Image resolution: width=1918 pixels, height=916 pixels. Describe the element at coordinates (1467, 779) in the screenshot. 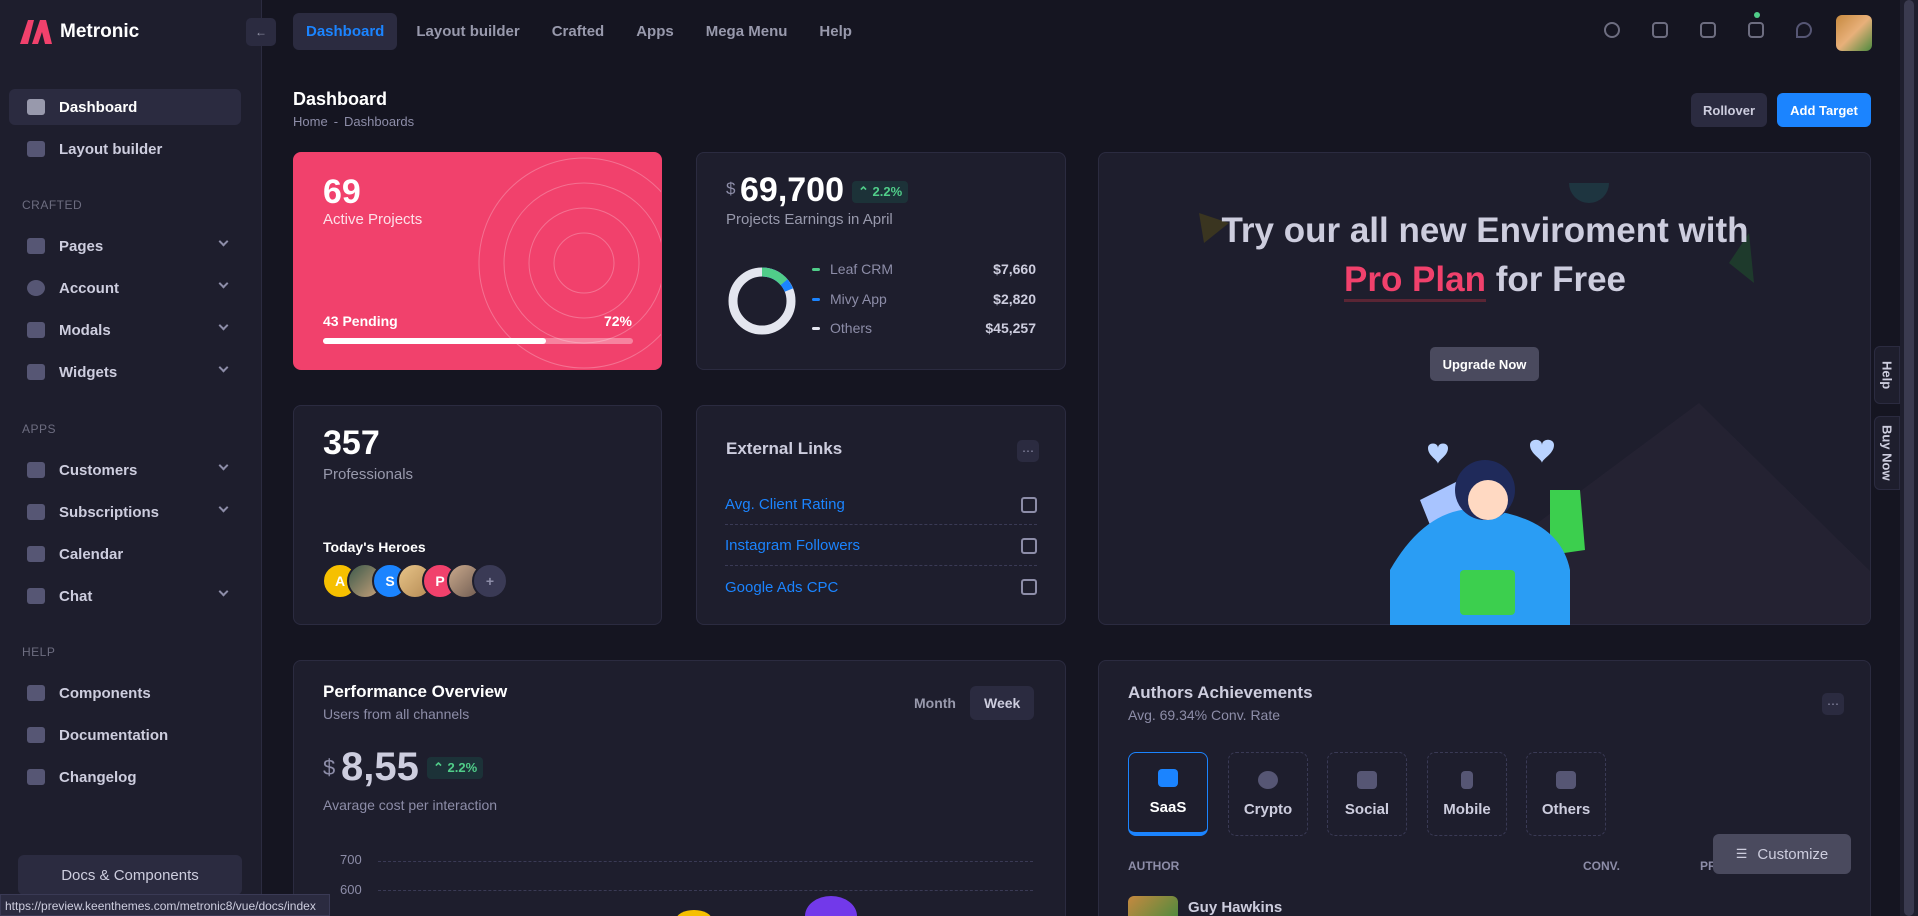

I see `mobile-icon` at that location.